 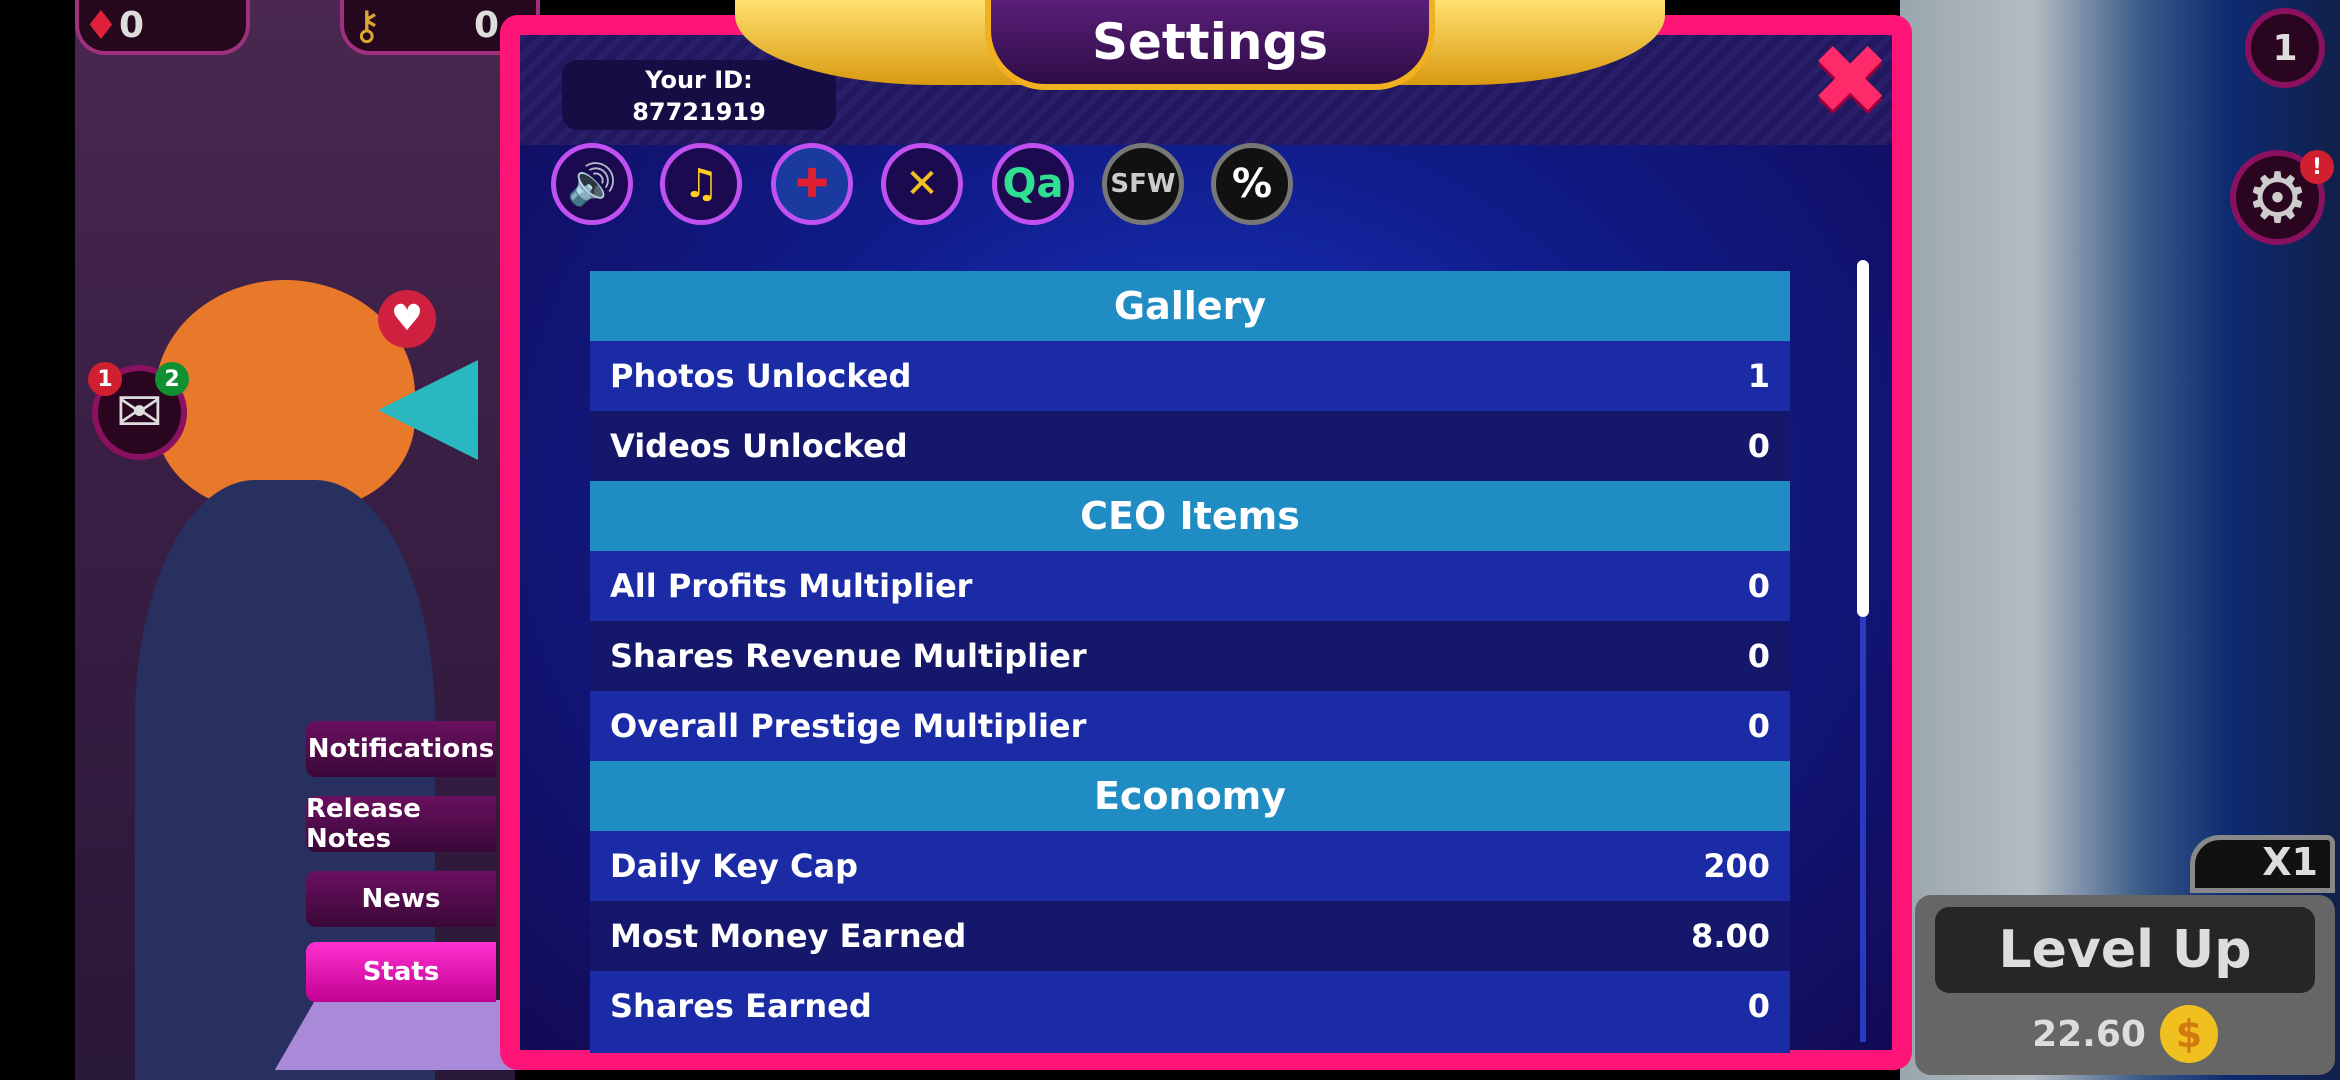 I want to click on stat-label: Shares Revenue Multiplier, so click(x=848, y=656).